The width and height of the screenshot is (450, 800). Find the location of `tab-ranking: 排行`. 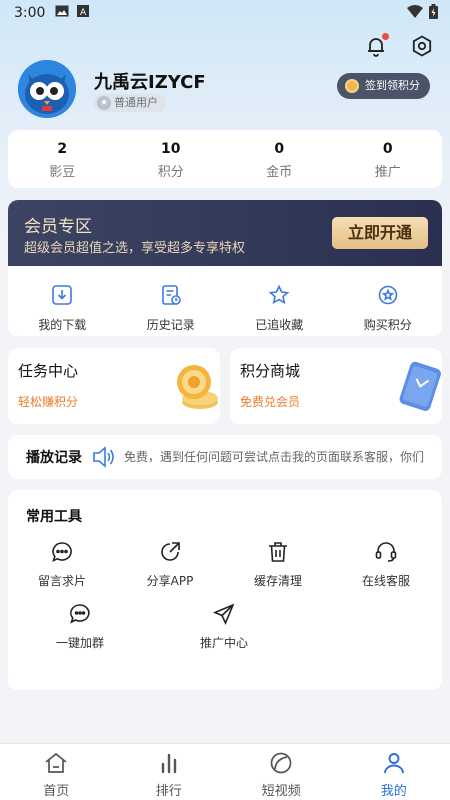

tab-ranking: 排行 is located at coordinates (169, 772).